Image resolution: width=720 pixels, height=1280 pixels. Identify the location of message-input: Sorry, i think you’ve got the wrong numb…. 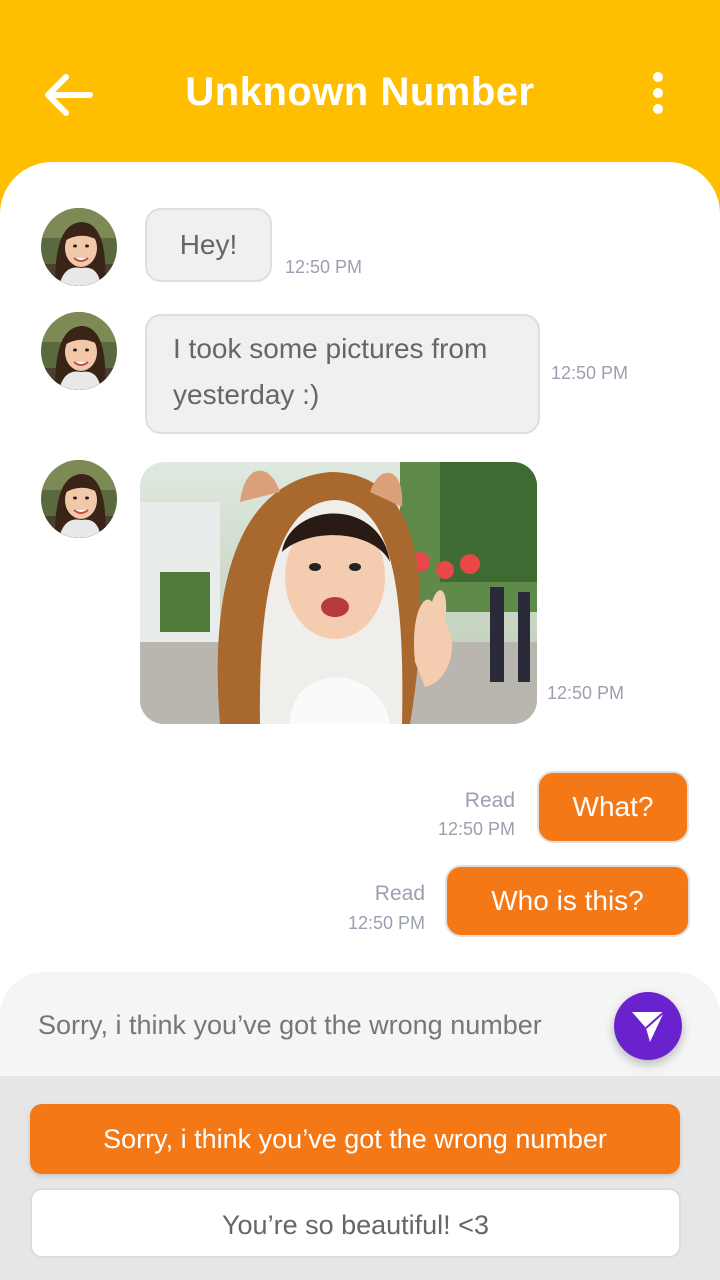
(290, 1025).